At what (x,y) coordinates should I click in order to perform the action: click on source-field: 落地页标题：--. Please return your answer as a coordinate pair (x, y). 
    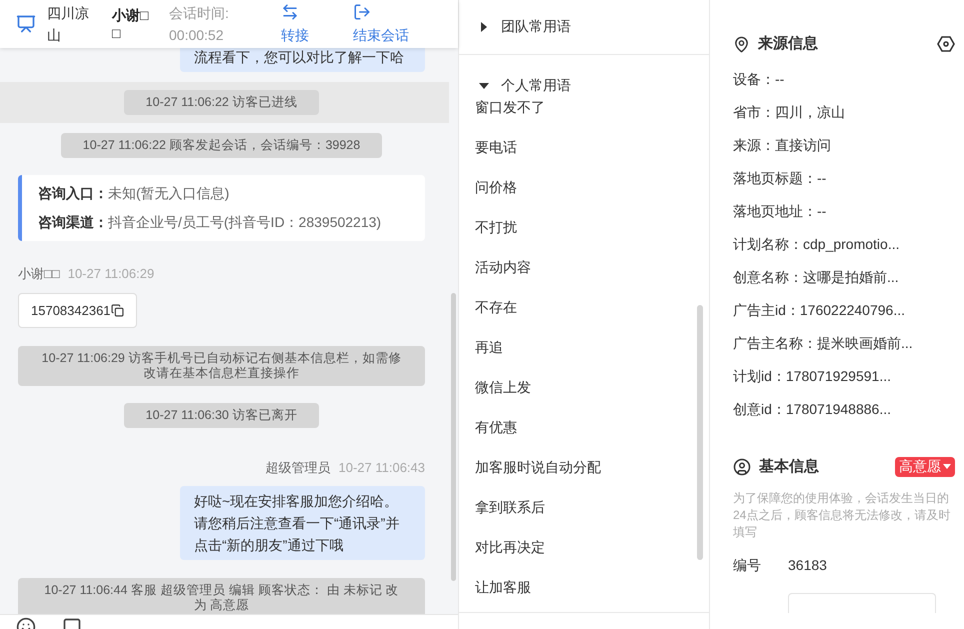
    Looking at the image, I should click on (844, 178).